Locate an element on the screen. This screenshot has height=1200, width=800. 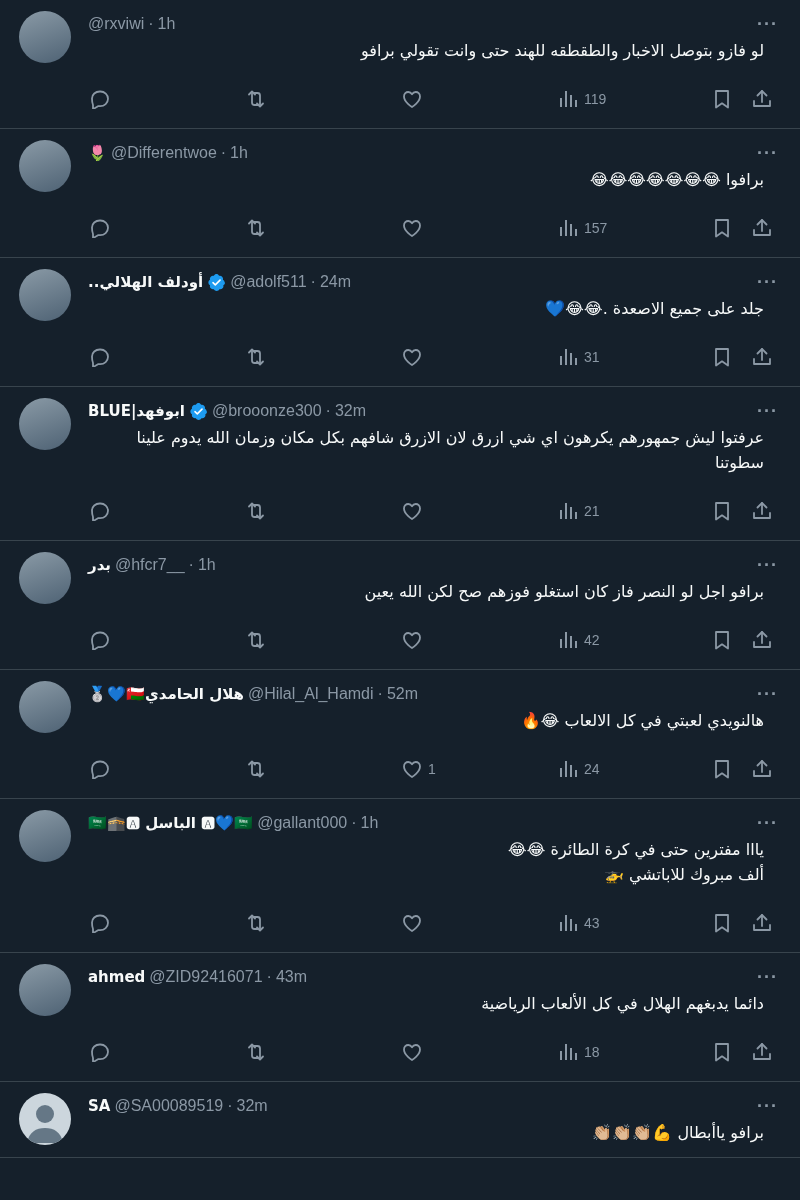
count: 157 is located at coordinates (596, 228).